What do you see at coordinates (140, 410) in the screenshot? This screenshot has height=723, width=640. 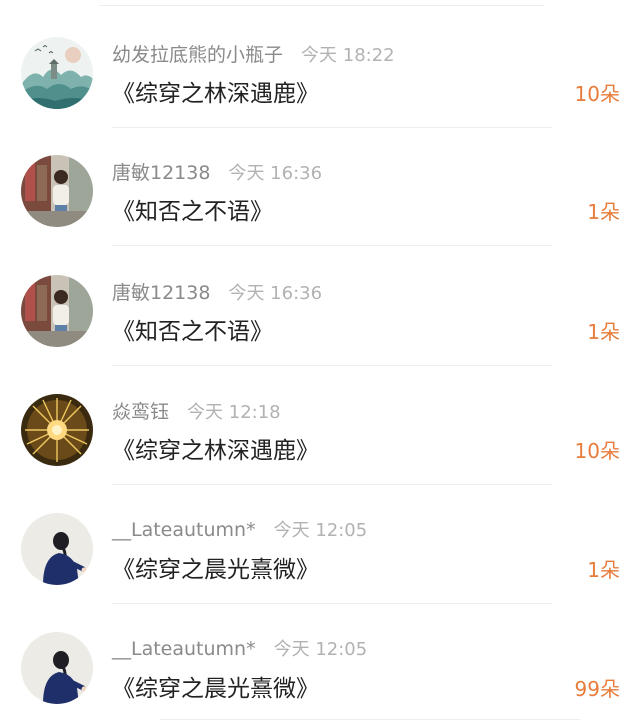 I see `username: 焱鸾钰` at bounding box center [140, 410].